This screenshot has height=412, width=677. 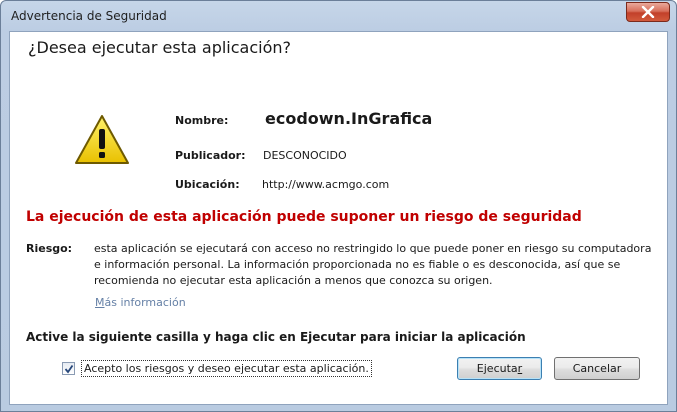 I want to click on name-value: ecodown.InGrafica, so click(x=349, y=118).